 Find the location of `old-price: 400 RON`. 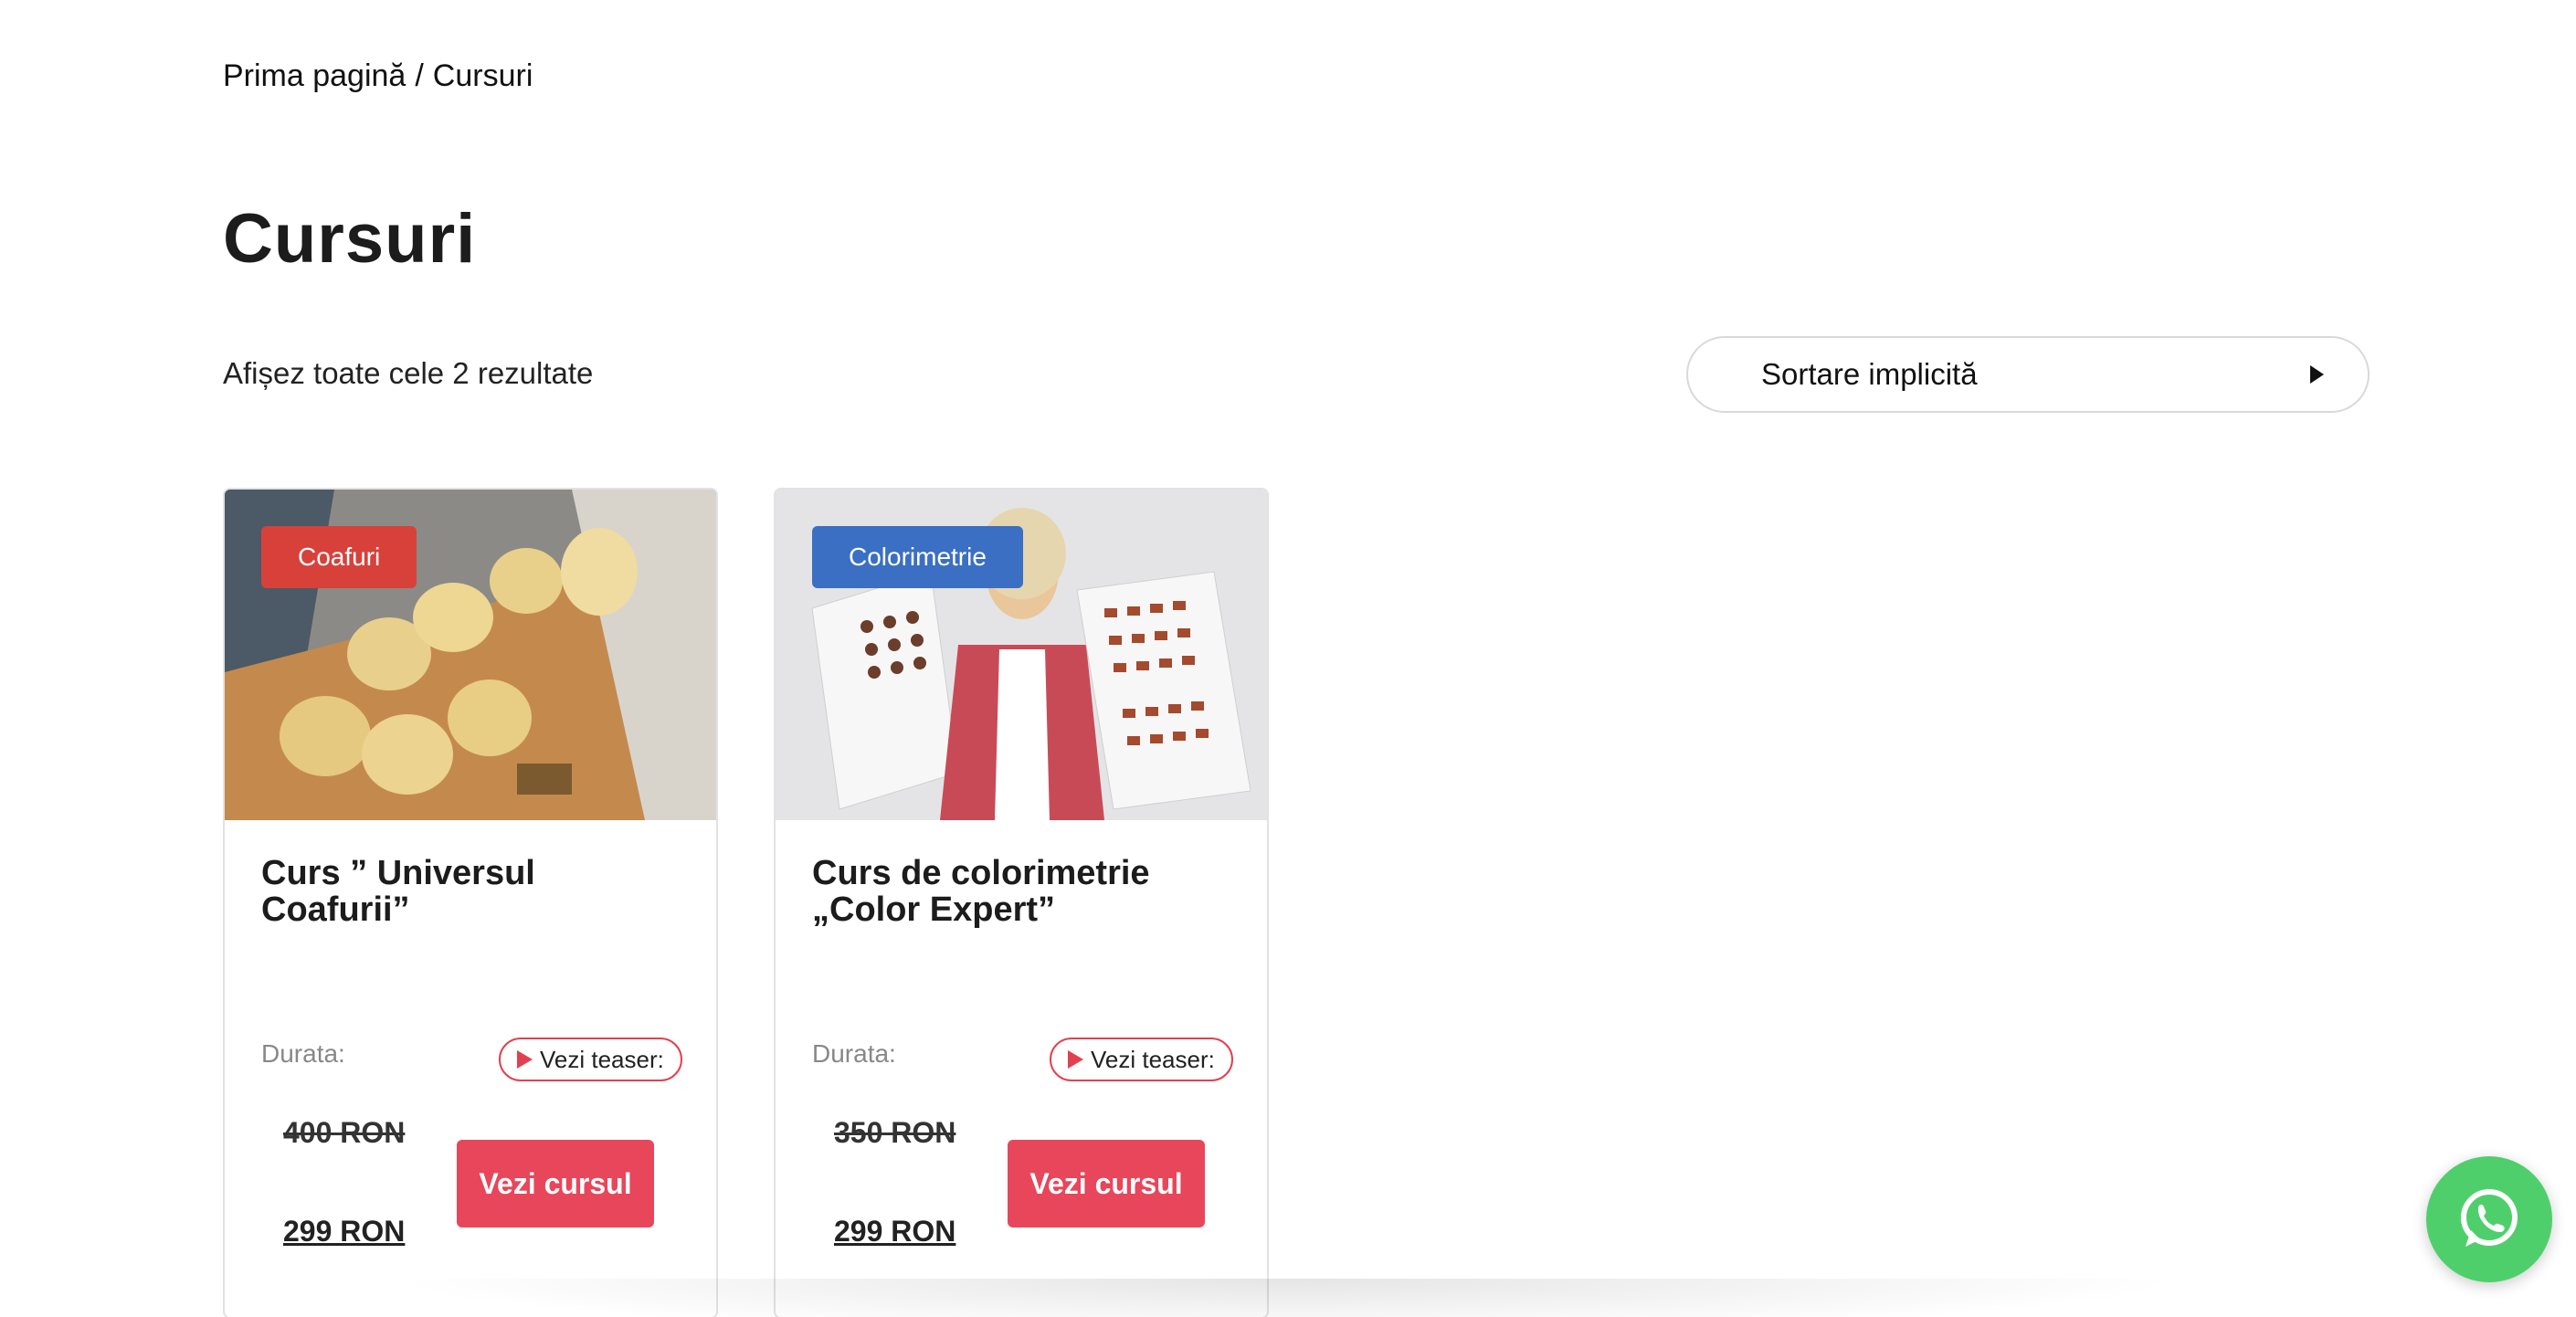

old-price: 400 RON is located at coordinates (344, 1133).